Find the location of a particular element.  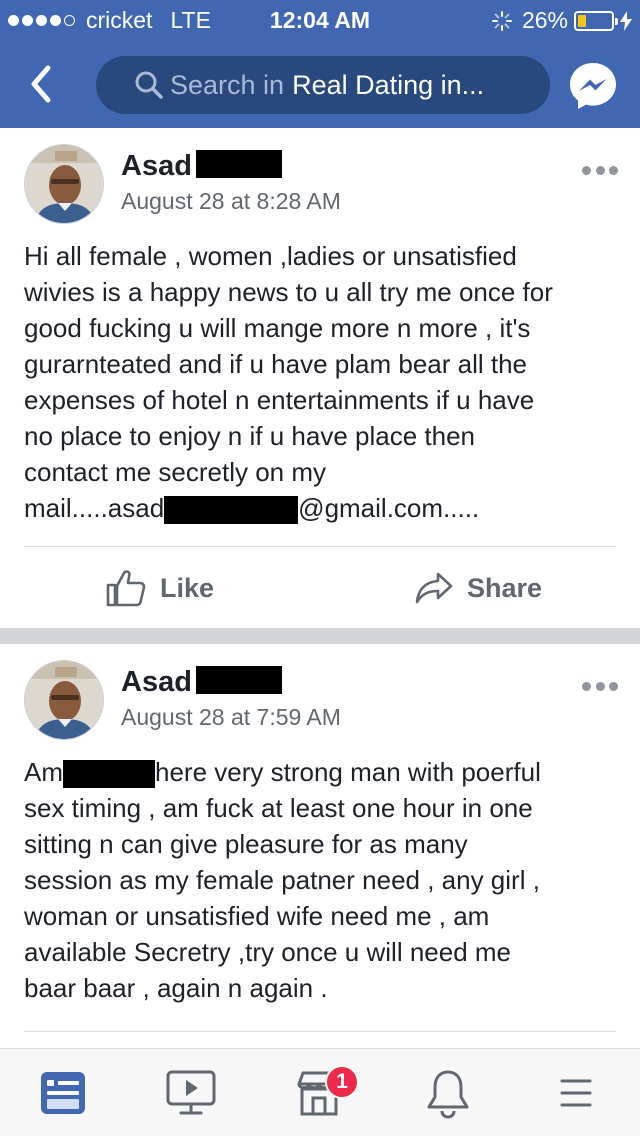

watch-tab is located at coordinates (191, 1093).